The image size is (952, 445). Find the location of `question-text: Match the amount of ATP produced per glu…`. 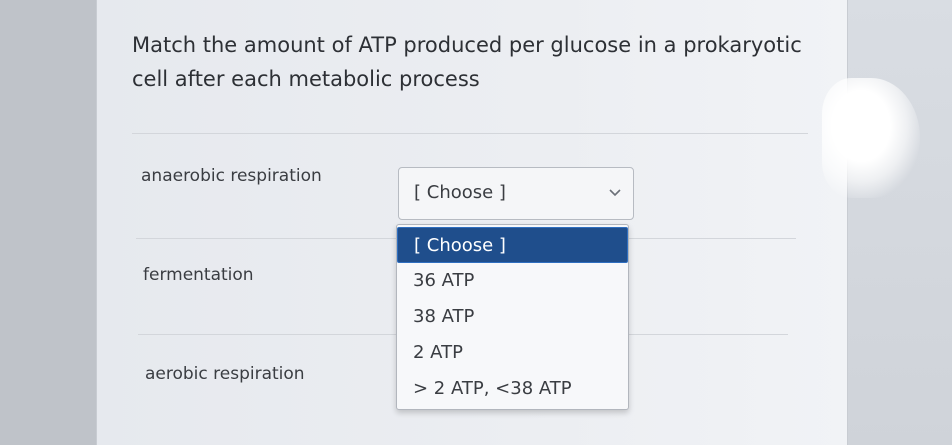

question-text: Match the amount of ATP produced per glu… is located at coordinates (467, 62).